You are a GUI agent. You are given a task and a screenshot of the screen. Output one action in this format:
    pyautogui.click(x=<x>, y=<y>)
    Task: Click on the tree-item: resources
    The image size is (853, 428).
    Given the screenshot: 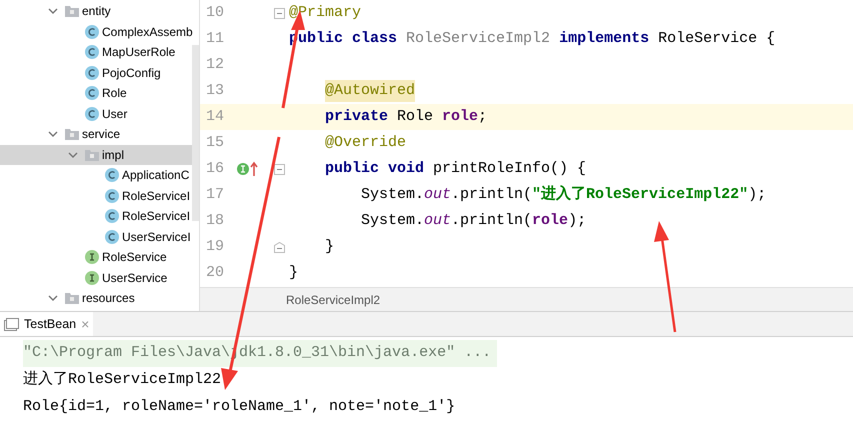 What is the action you would take?
    pyautogui.click(x=96, y=298)
    